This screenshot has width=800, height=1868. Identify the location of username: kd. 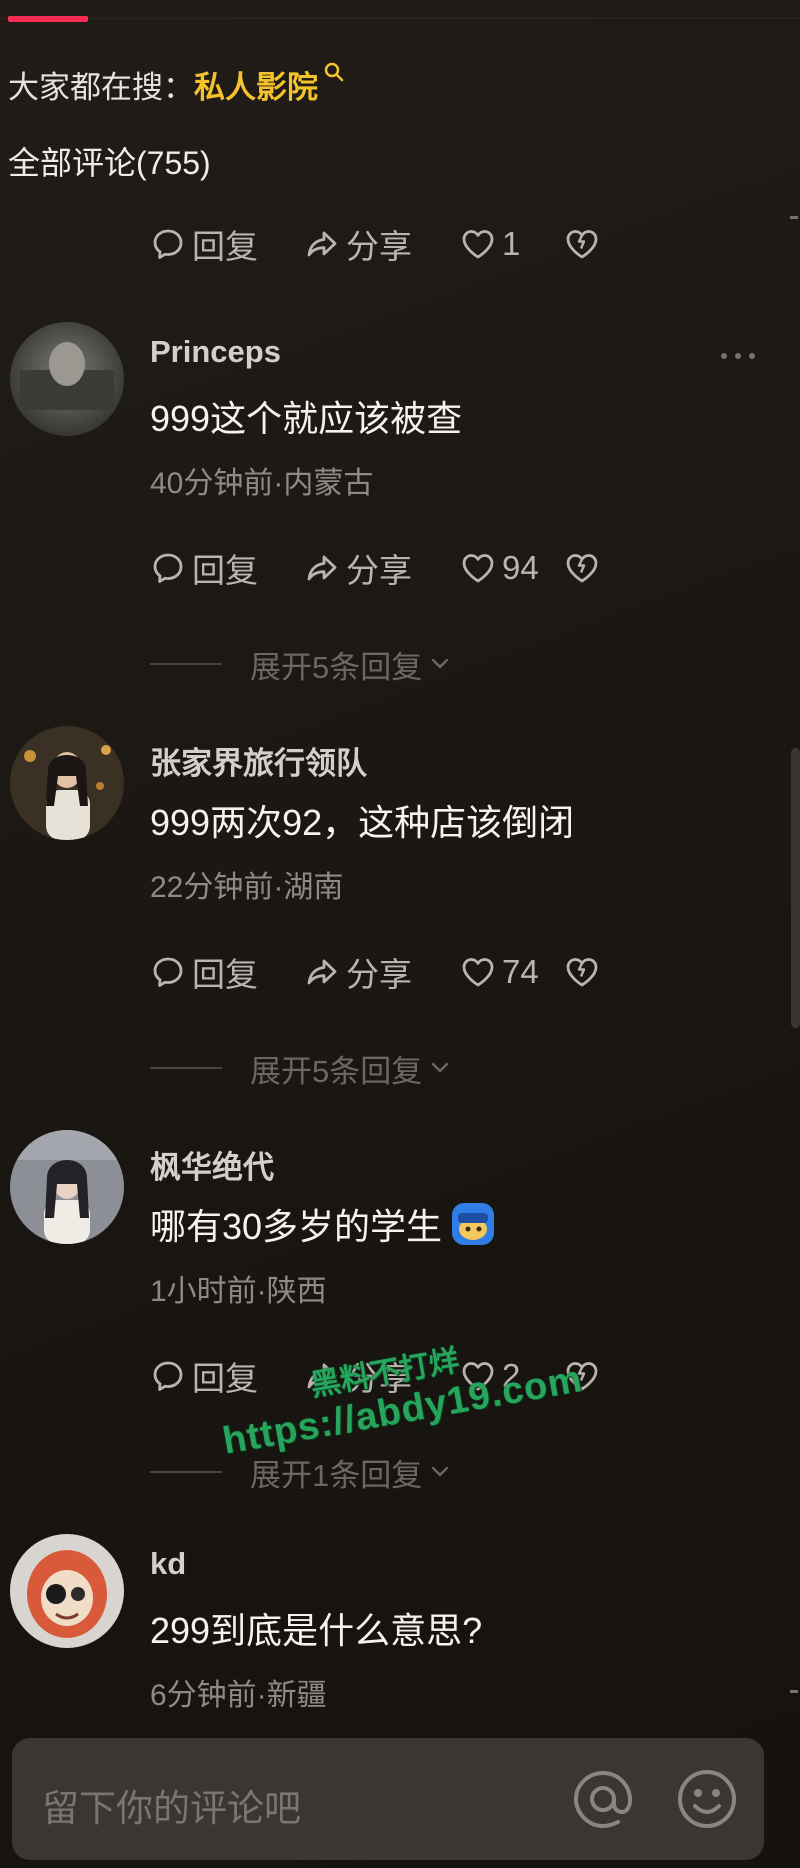
(168, 1564).